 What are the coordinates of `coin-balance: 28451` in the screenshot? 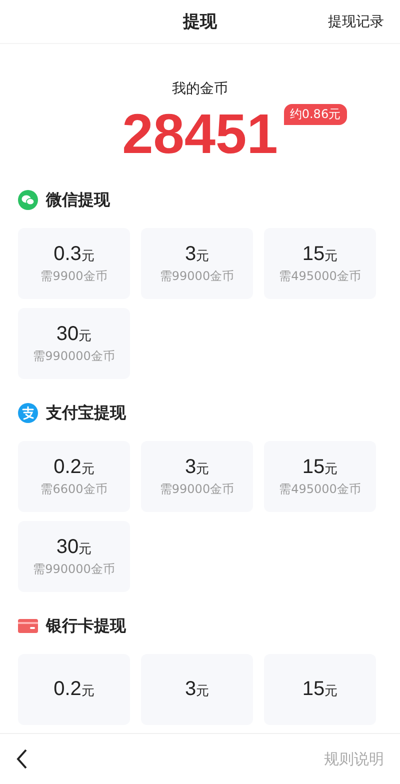 It's located at (200, 133).